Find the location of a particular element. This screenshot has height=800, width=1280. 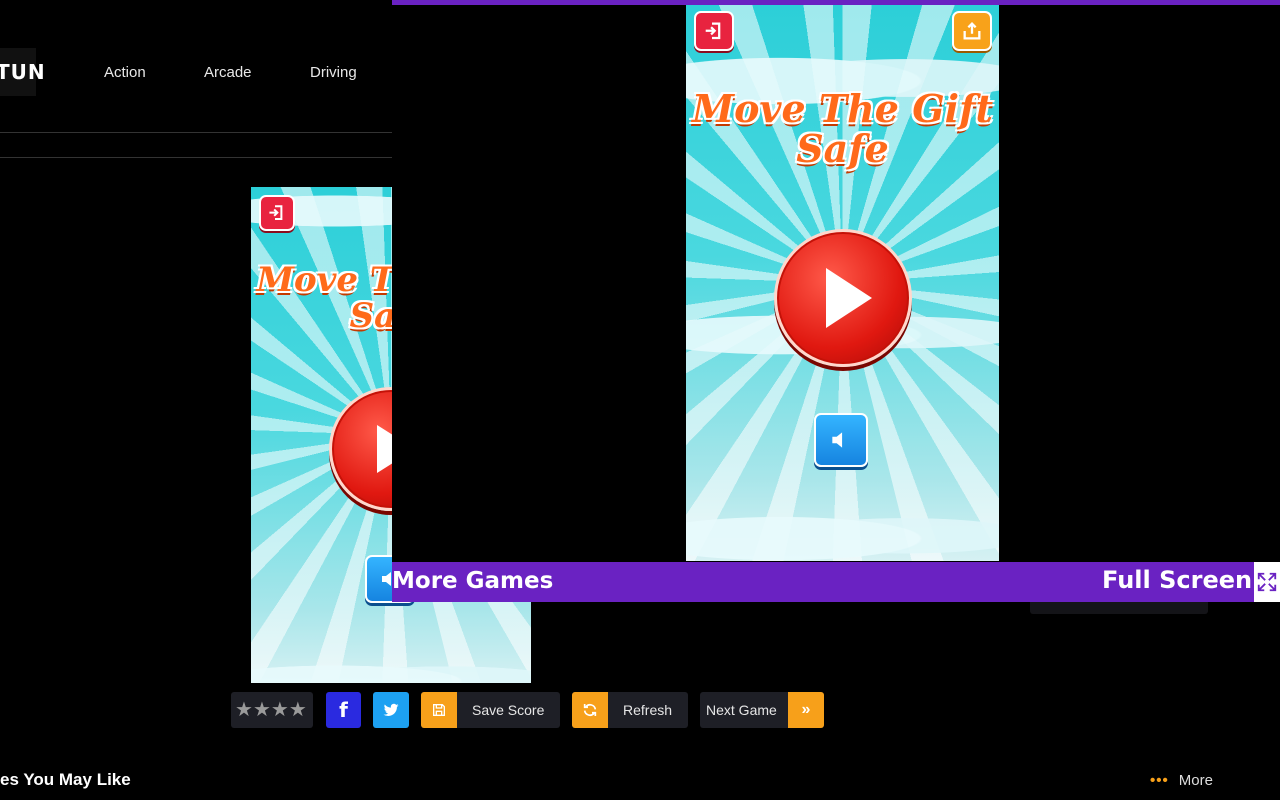

play-button is located at coordinates (843, 298).